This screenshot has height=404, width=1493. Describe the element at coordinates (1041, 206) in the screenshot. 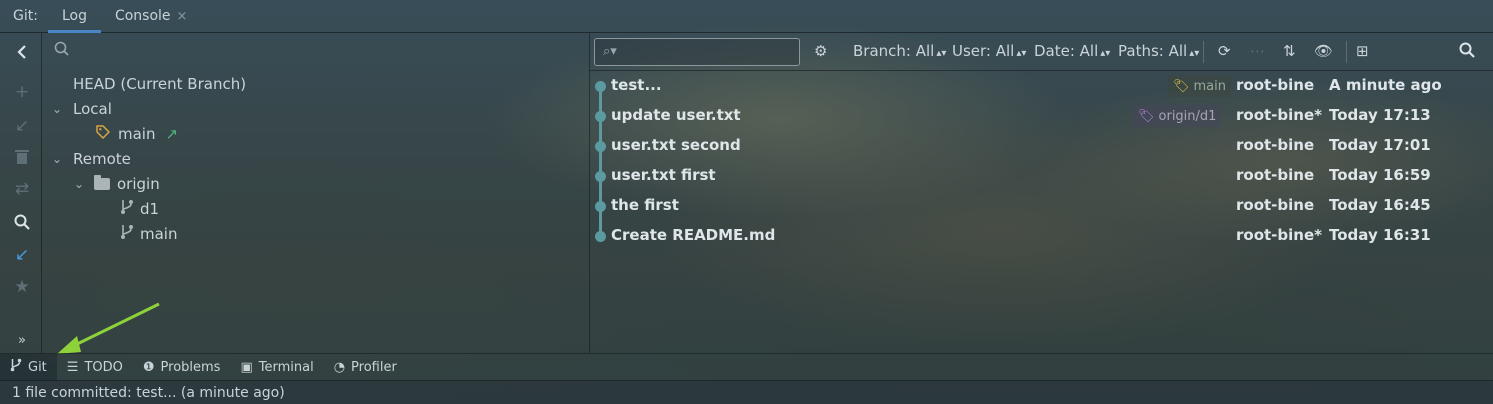

I see `commit-row: the first root-bine Today 16:45` at that location.